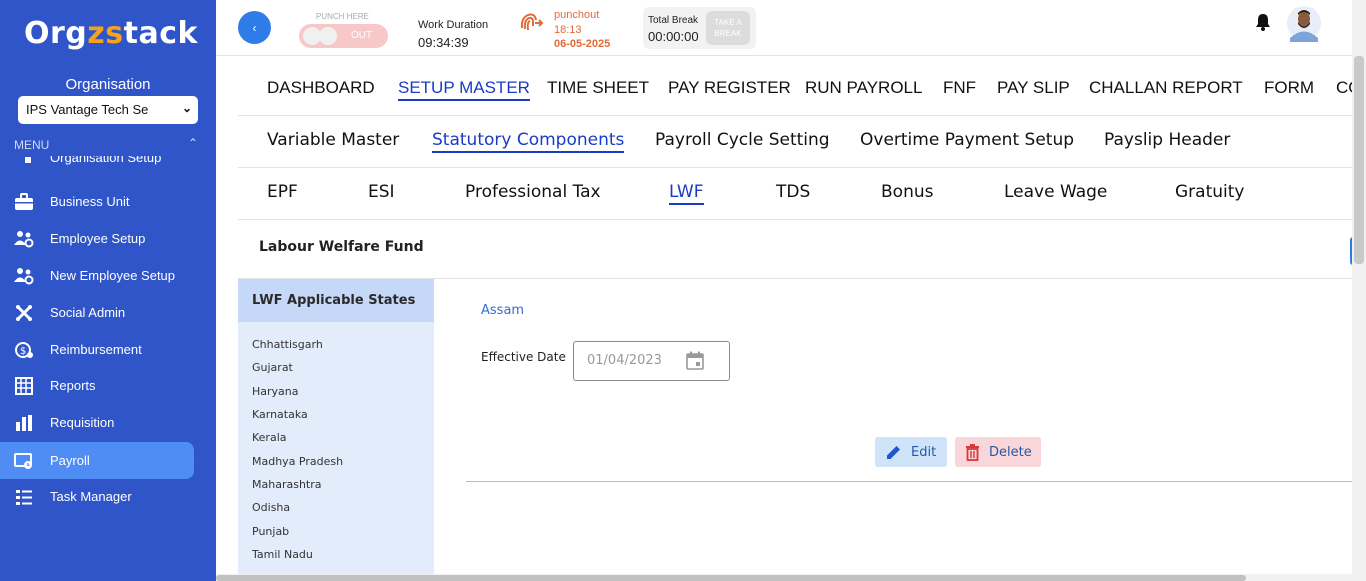 This screenshot has height=581, width=1366. I want to click on state-item: Maharashtra, so click(287, 484).